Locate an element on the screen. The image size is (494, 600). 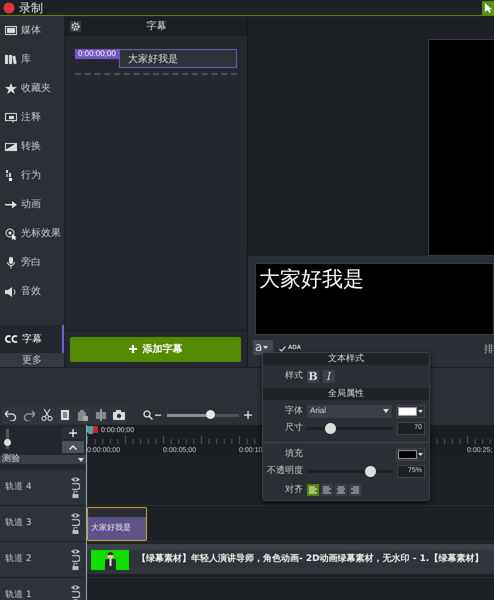
settings-button is located at coordinates (75, 26).